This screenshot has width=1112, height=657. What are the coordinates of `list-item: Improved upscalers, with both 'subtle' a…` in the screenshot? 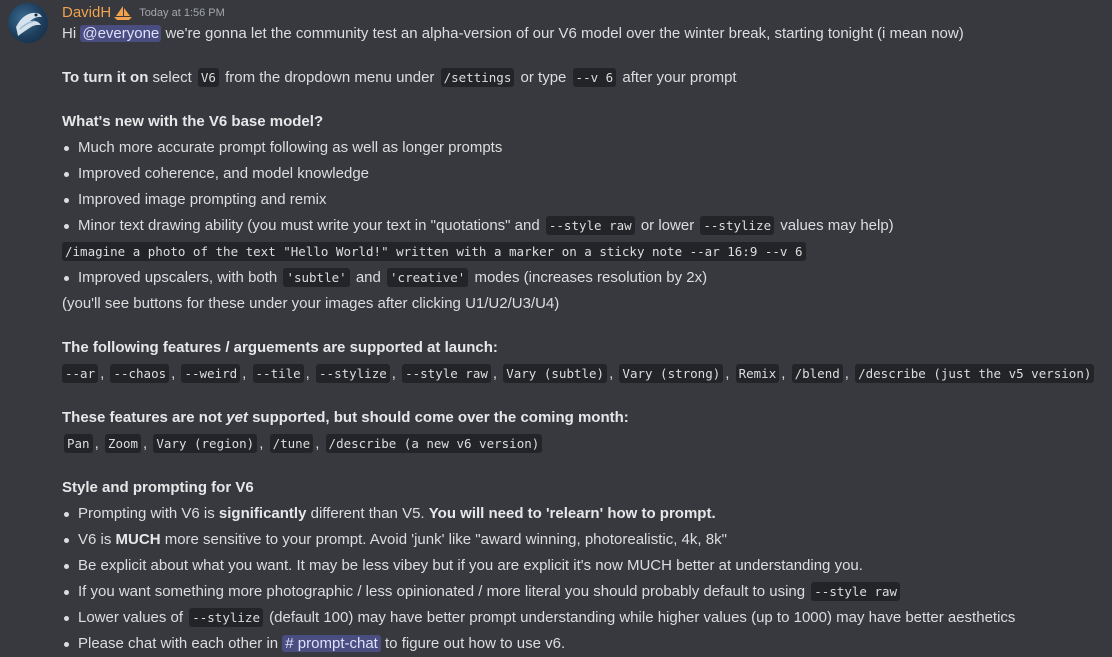 It's located at (582, 278).